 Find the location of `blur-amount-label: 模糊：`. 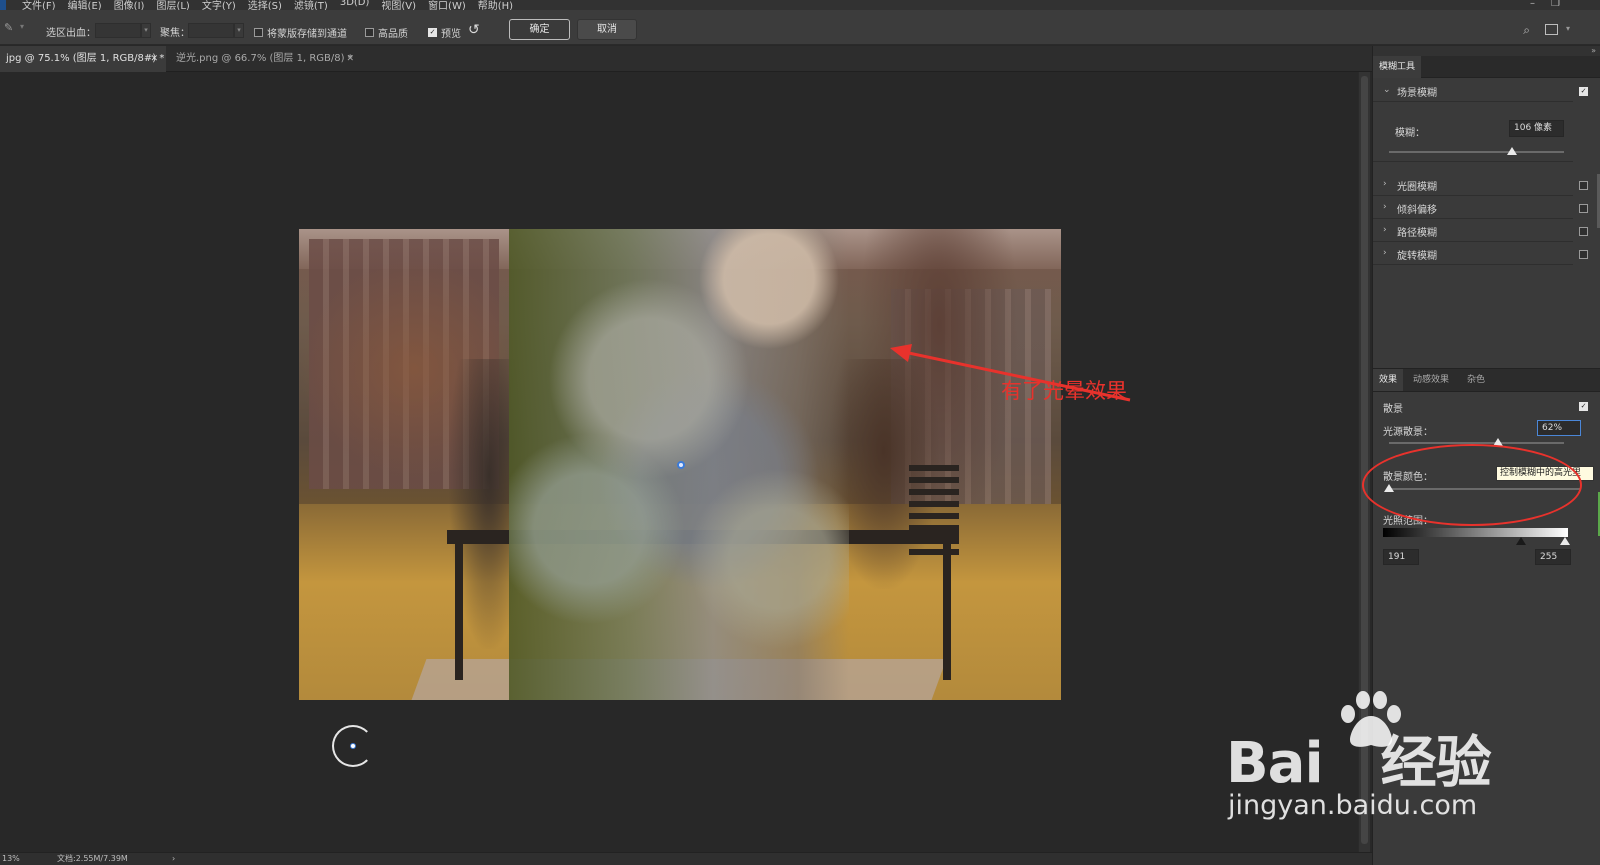

blur-amount-label: 模糊： is located at coordinates (1410, 133).